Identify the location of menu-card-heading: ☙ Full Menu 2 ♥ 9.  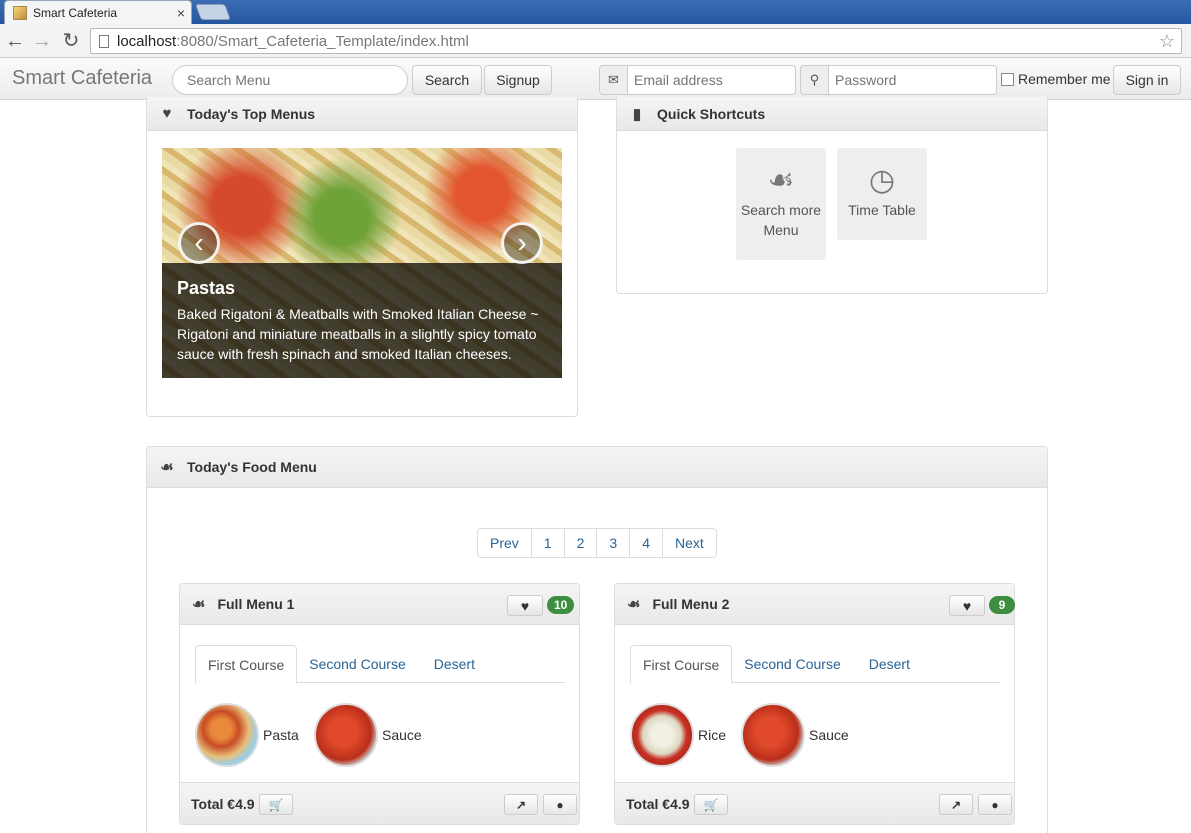
(815, 604).